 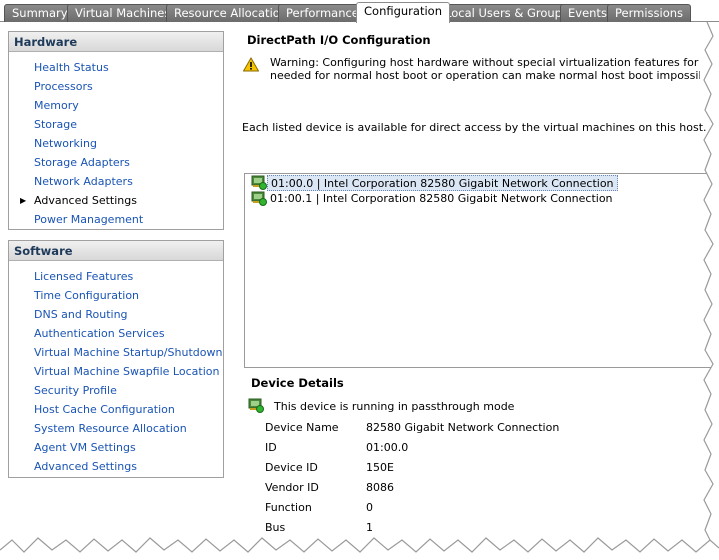 What do you see at coordinates (116, 390) in the screenshot?
I see `software-item-security-profile: Security Profile` at bounding box center [116, 390].